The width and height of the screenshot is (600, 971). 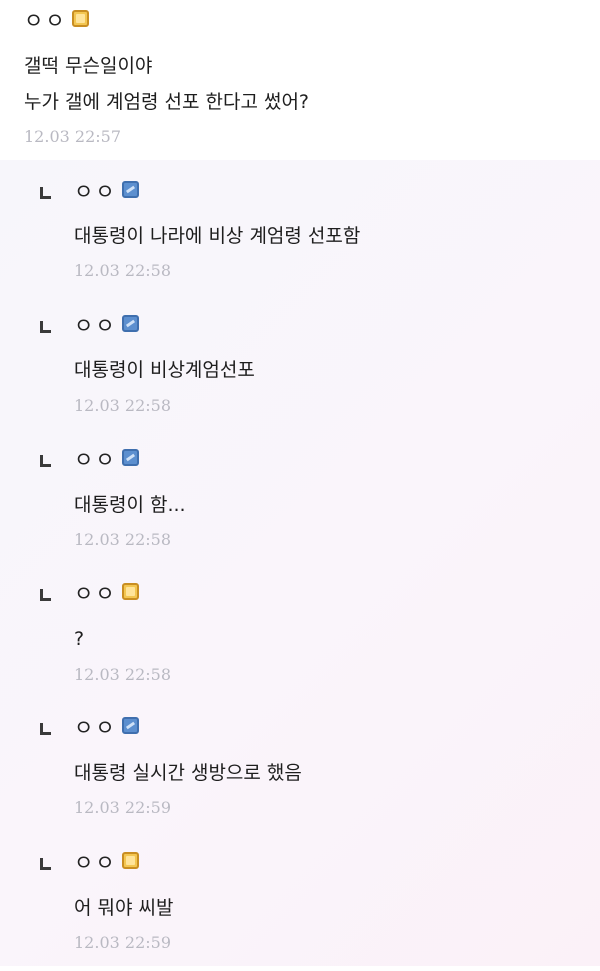 I want to click on comment-author: ㅇㅇ, so click(x=56, y=21).